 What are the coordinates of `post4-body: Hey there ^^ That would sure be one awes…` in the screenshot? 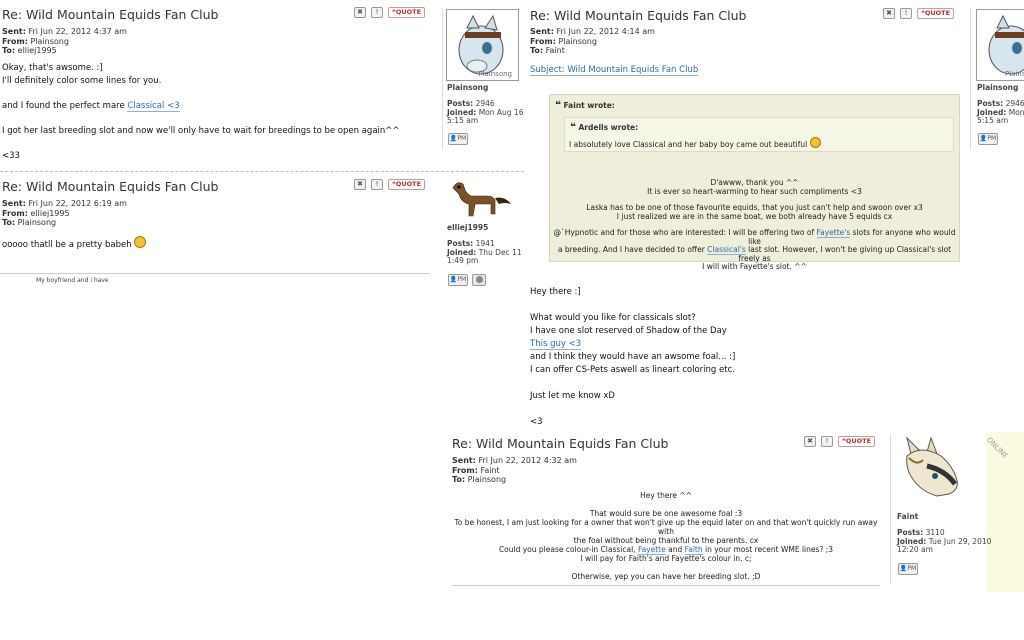 It's located at (666, 536).